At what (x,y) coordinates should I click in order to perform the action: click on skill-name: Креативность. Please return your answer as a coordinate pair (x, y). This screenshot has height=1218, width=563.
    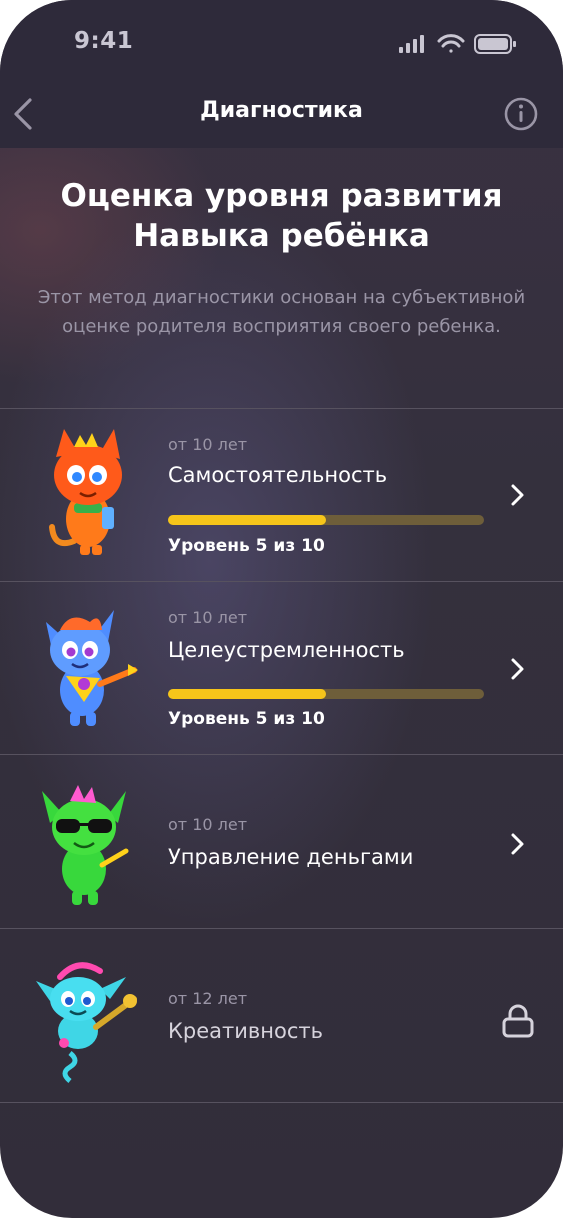
    Looking at the image, I should click on (246, 1031).